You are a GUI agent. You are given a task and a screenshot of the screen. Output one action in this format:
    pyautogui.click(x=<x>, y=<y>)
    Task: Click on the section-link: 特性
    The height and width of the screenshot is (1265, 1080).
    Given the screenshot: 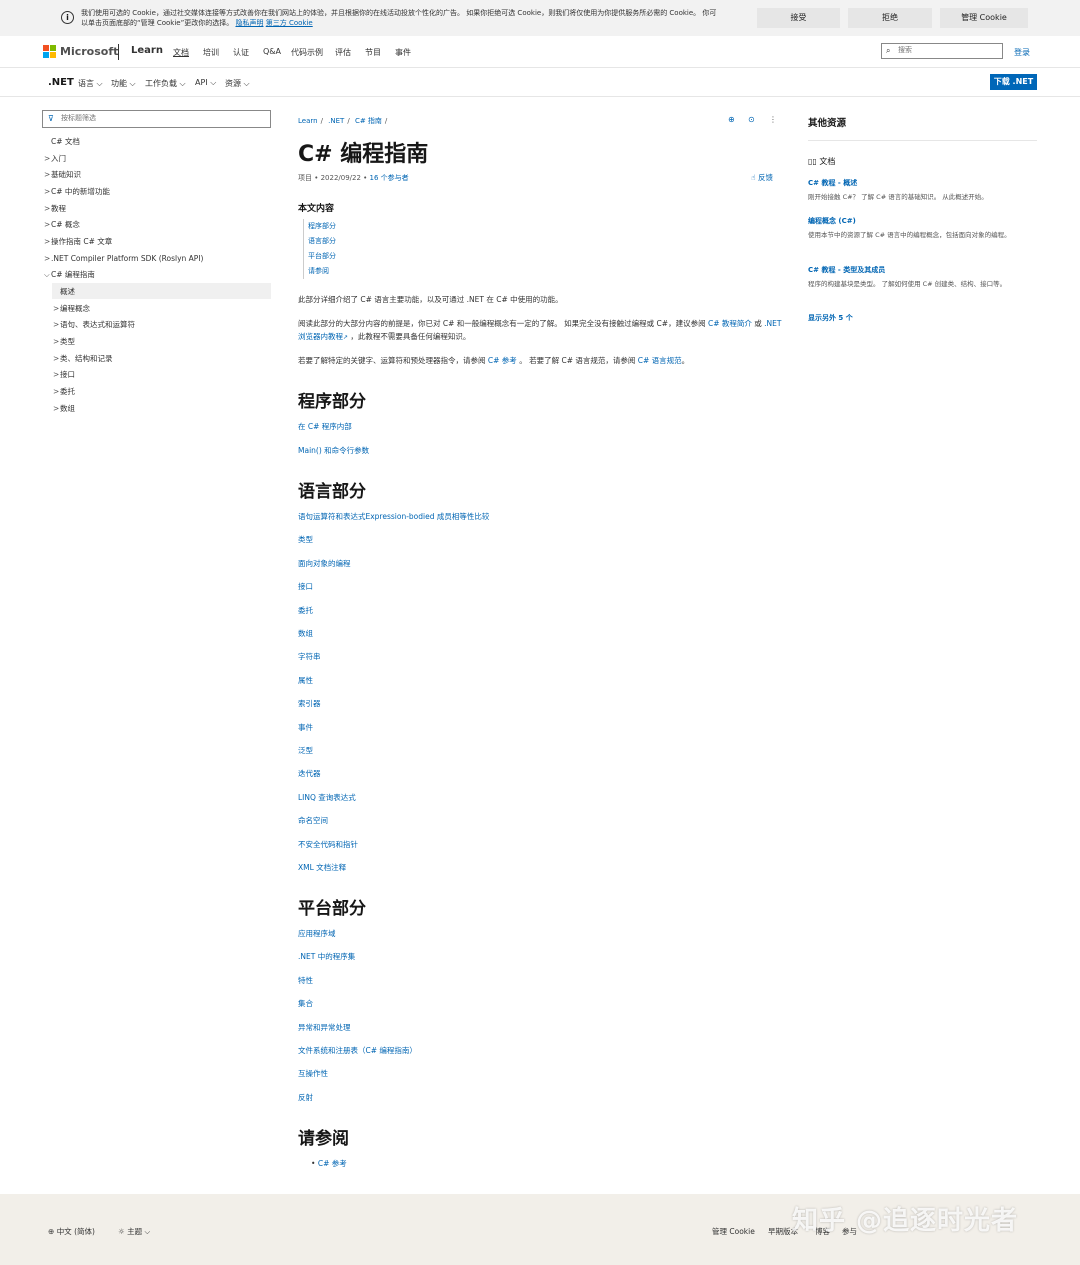 What is the action you would take?
    pyautogui.click(x=305, y=980)
    